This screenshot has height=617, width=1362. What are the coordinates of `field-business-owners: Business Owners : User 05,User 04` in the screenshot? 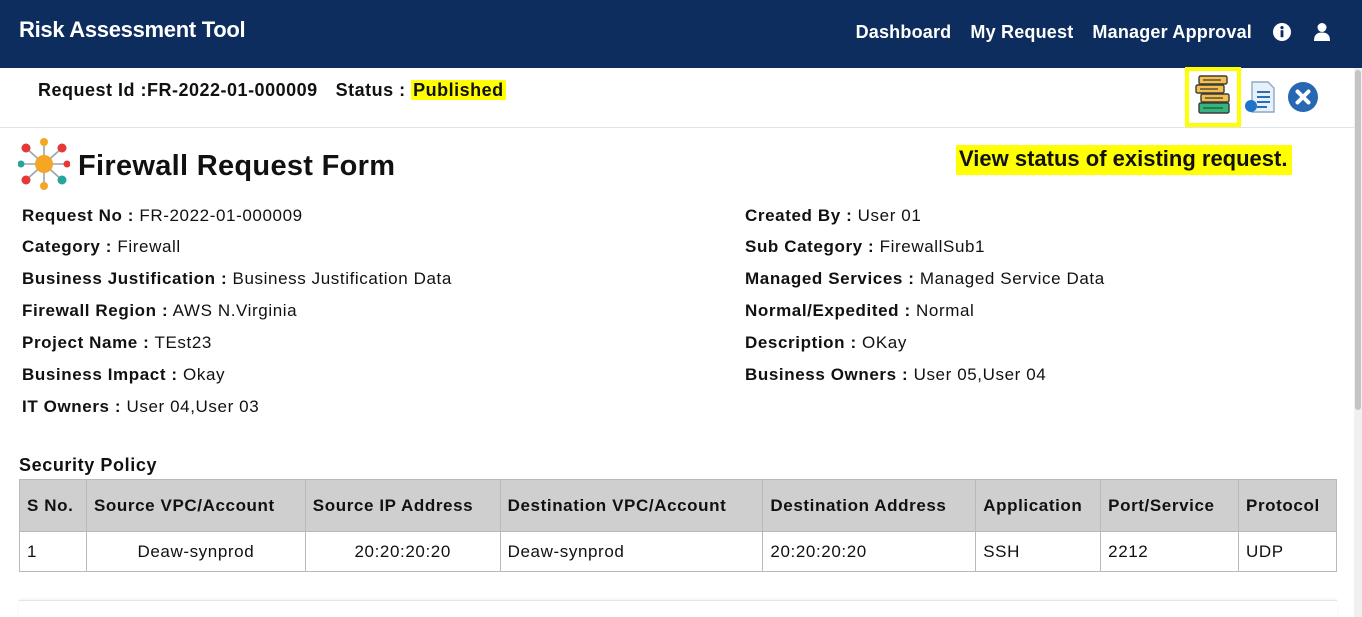 It's located at (895, 375).